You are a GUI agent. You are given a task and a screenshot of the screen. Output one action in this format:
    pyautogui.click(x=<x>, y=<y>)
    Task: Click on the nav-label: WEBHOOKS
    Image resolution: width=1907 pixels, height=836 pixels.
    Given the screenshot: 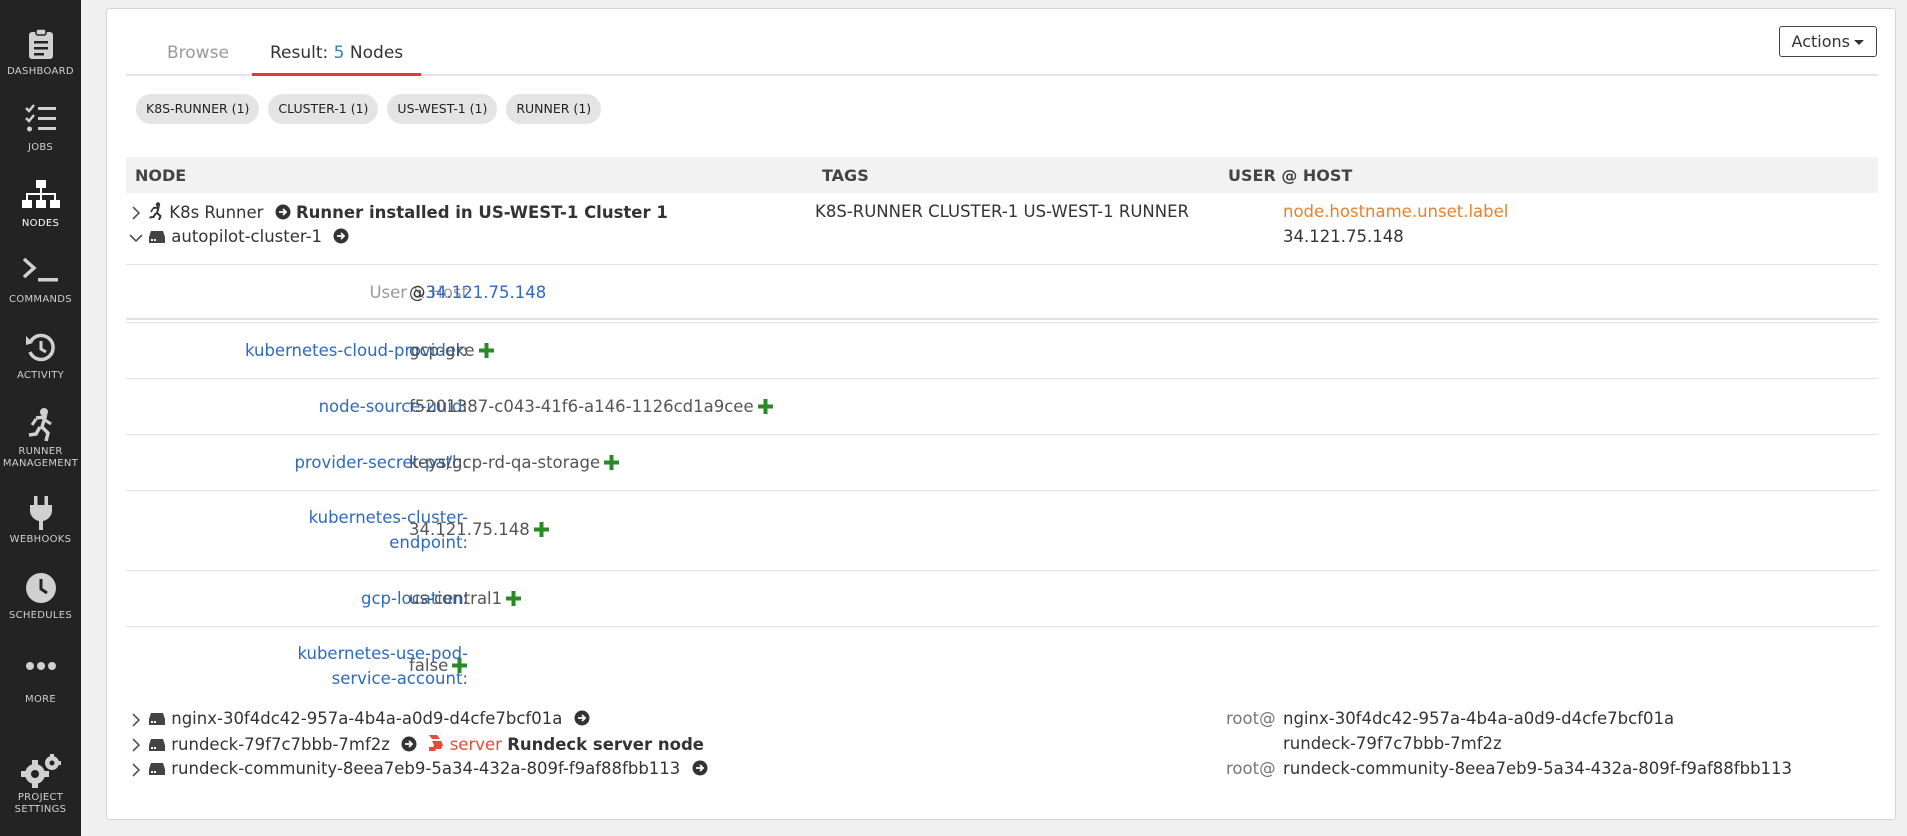 What is the action you would take?
    pyautogui.click(x=40, y=539)
    